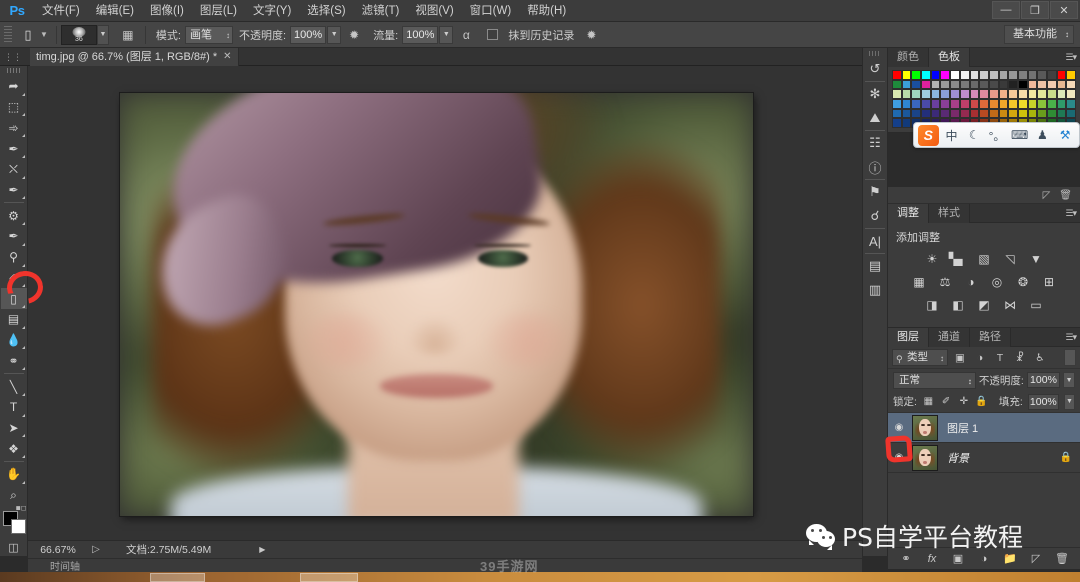  What do you see at coordinates (115, 11) in the screenshot?
I see `menu-edit: 编辑(E)` at bounding box center [115, 11].